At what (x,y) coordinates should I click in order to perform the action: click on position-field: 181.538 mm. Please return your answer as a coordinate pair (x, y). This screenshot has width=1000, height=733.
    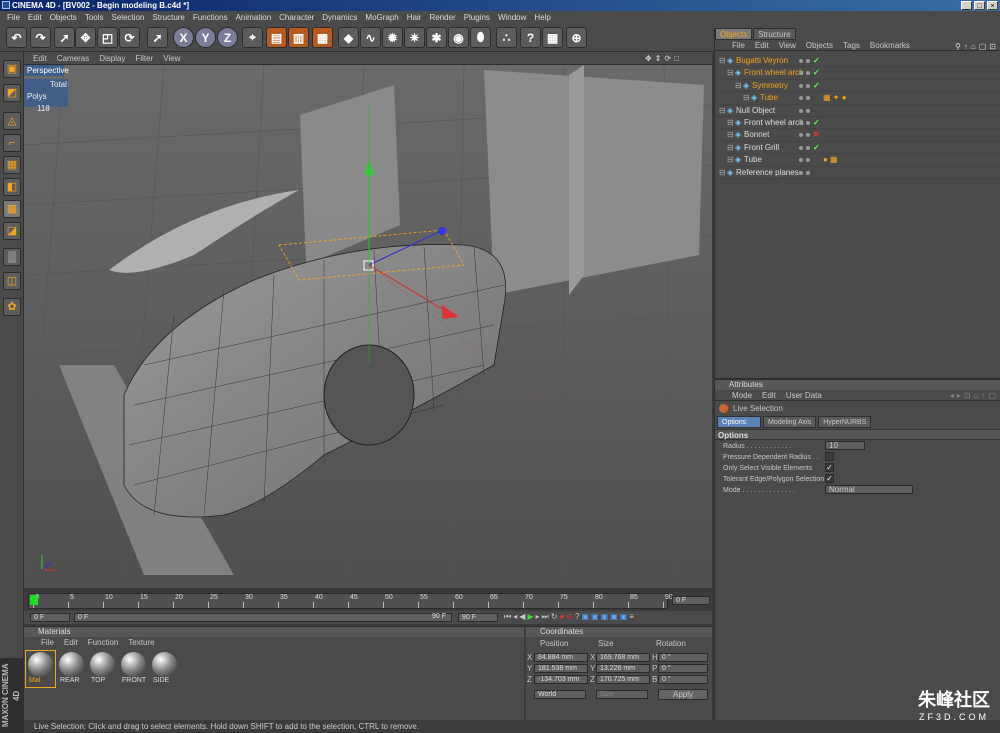
    Looking at the image, I should click on (561, 668).